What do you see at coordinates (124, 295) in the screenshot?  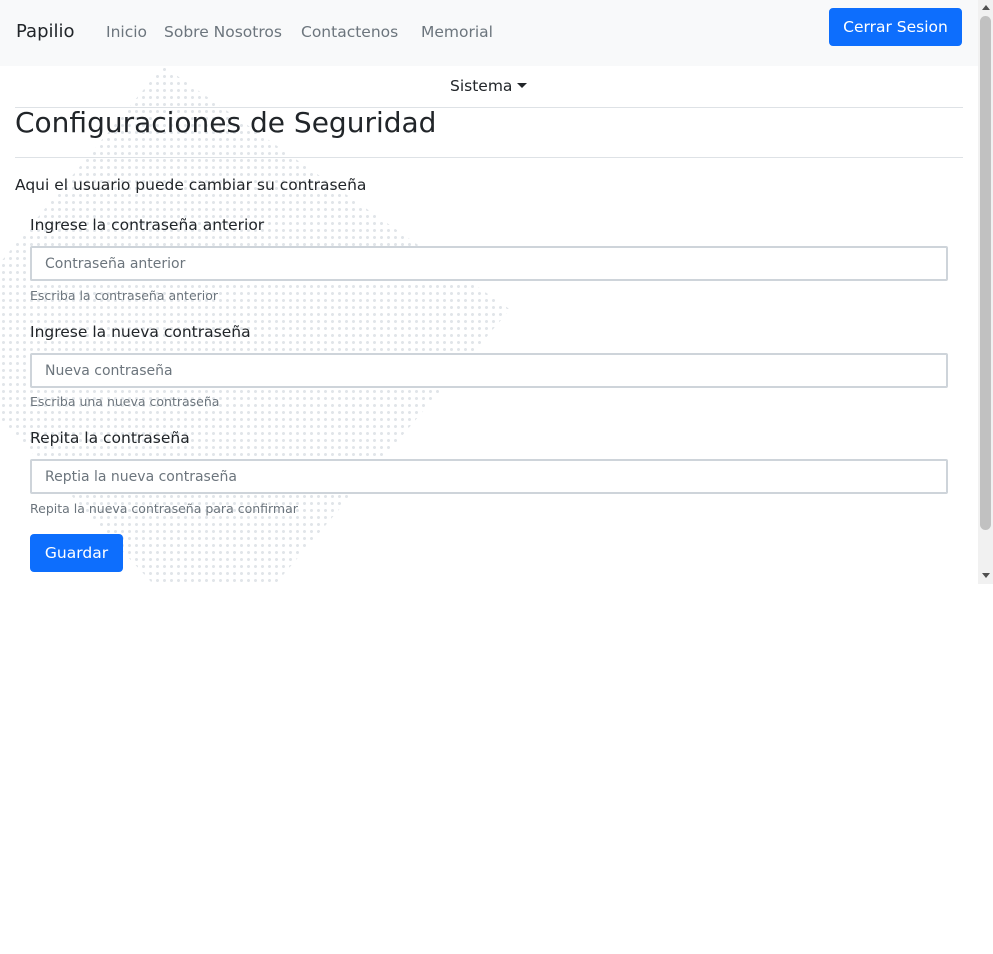 I see `old-password-help: Escriba la contraseña anterior` at bounding box center [124, 295].